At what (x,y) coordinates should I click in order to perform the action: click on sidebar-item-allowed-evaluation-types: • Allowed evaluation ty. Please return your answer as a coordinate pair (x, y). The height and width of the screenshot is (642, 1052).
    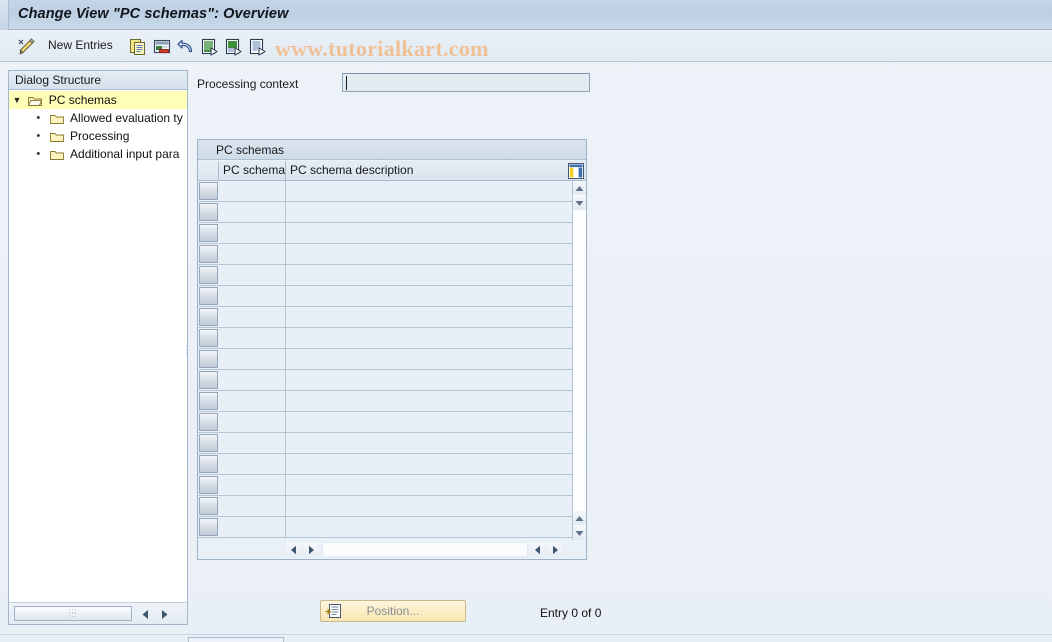
    Looking at the image, I should click on (98, 118).